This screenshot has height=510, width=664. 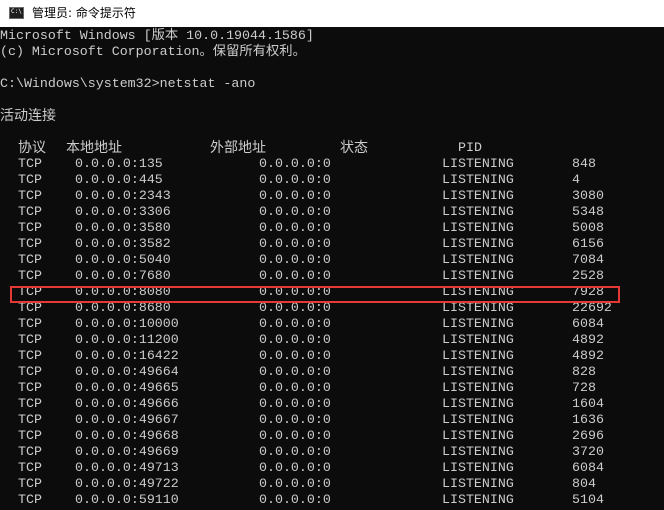 I want to click on table-row: TCP 0.0.0.0:59110 0.0.0.0:0 LISTENING 5104, so click(x=332, y=500).